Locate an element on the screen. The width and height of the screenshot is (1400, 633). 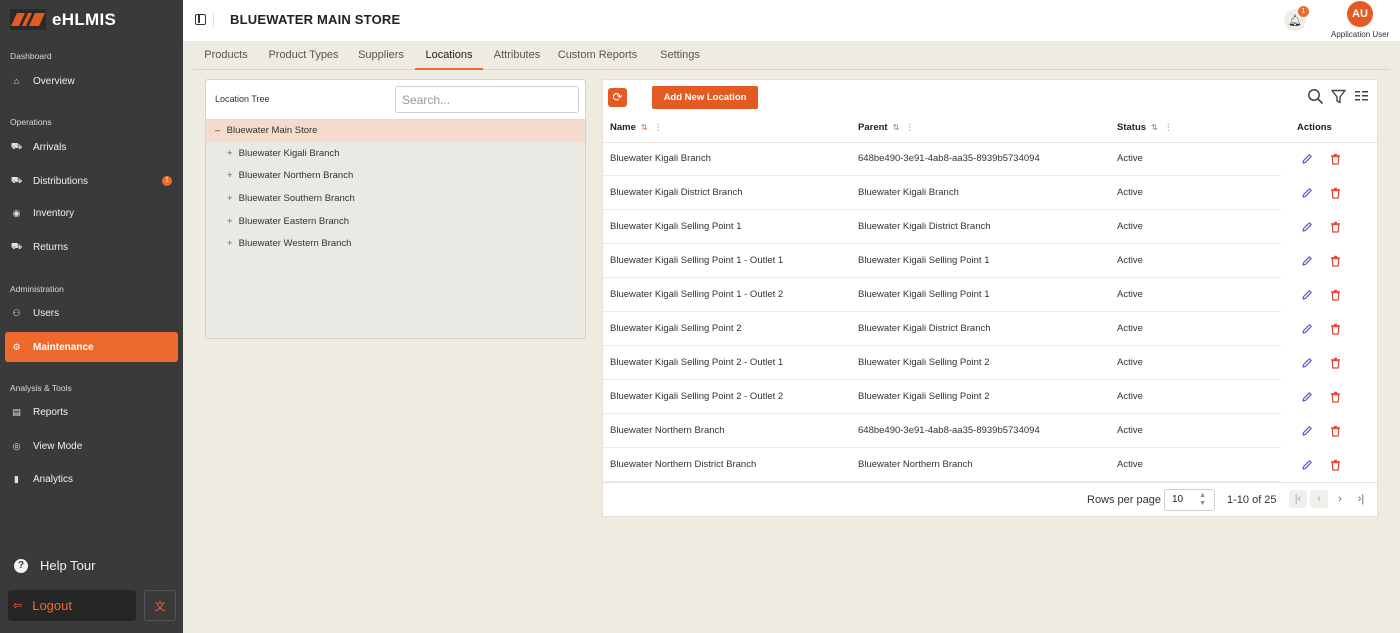
sidebar-item-label: View Mode is located at coordinates (58, 446).